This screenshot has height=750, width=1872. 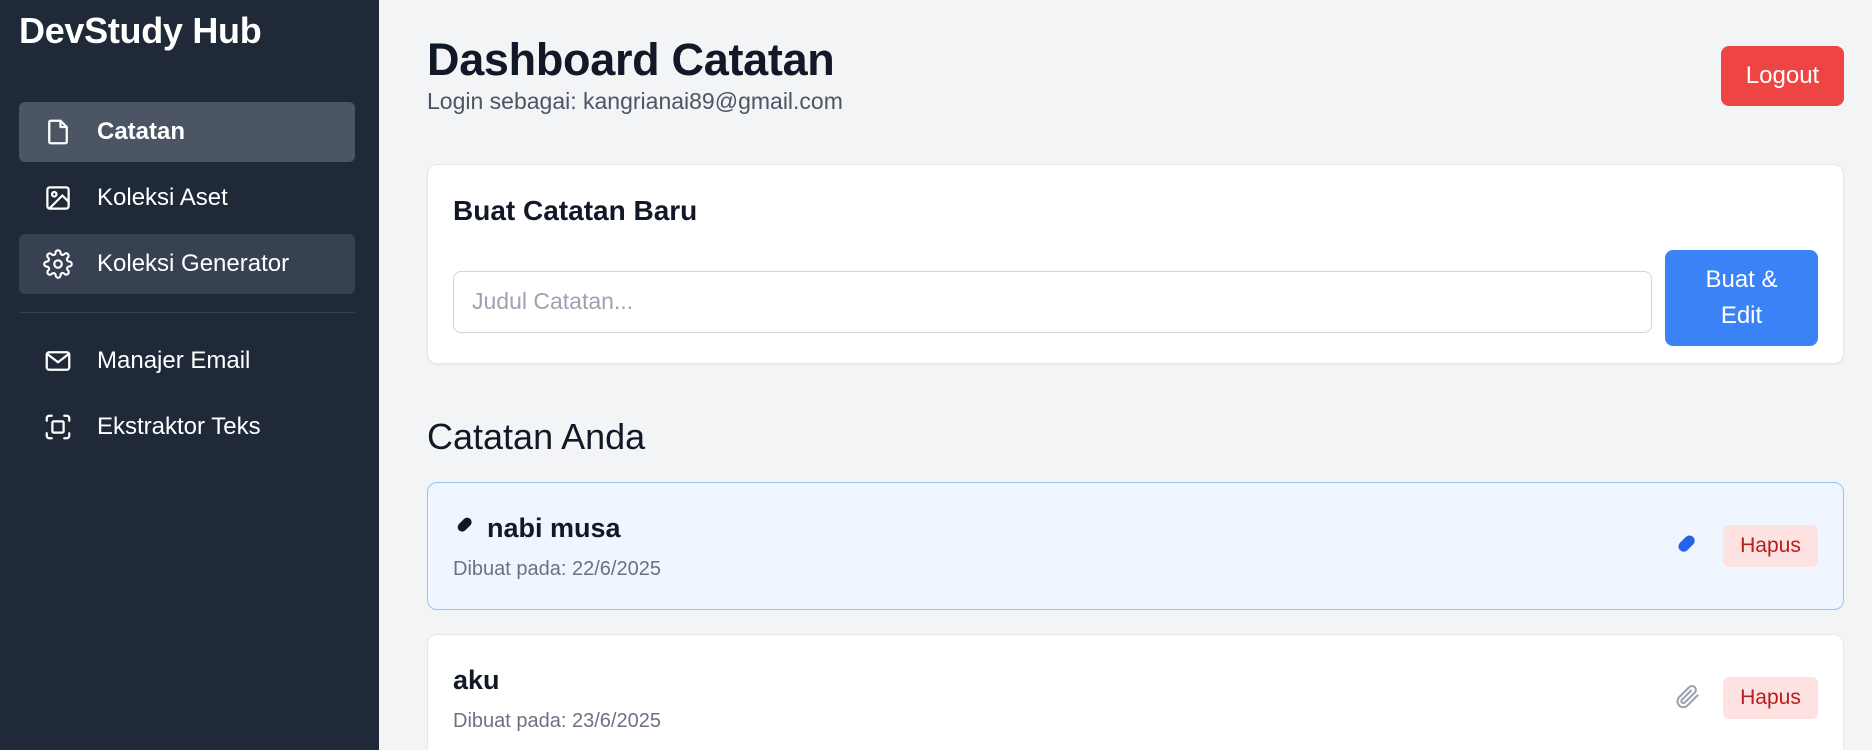 What do you see at coordinates (557, 721) in the screenshot?
I see `note-date: Dibuat pada: 23/6/2025` at bounding box center [557, 721].